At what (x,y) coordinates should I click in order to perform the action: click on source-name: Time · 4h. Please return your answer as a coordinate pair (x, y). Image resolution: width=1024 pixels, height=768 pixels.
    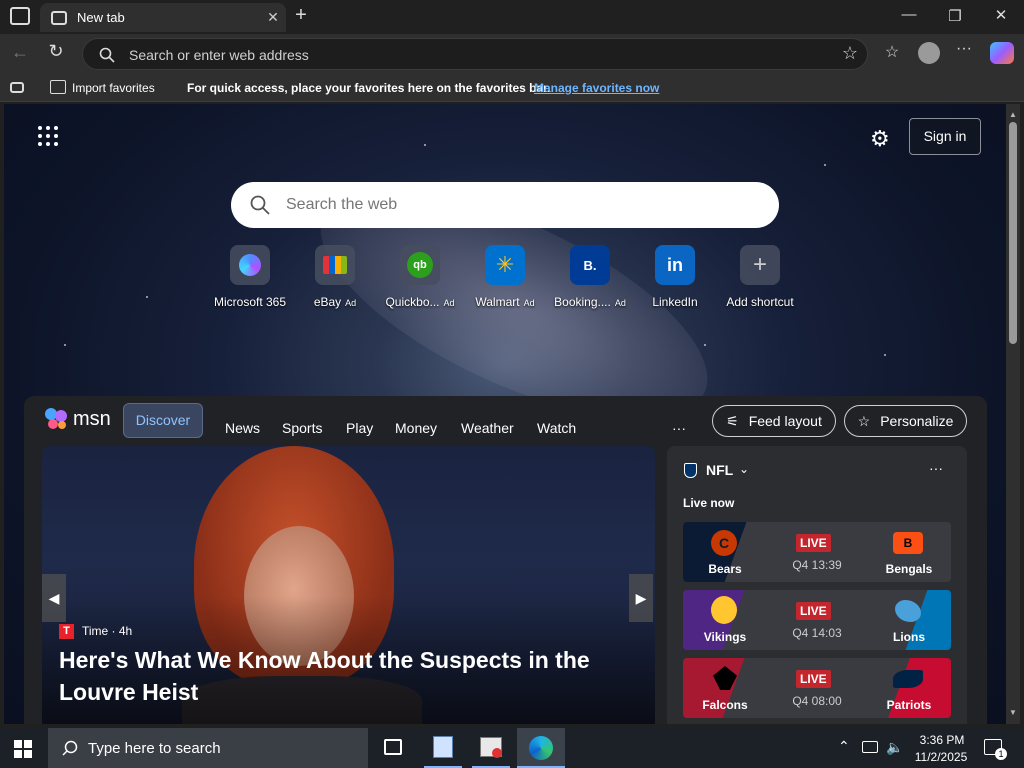
    Looking at the image, I should click on (107, 631).